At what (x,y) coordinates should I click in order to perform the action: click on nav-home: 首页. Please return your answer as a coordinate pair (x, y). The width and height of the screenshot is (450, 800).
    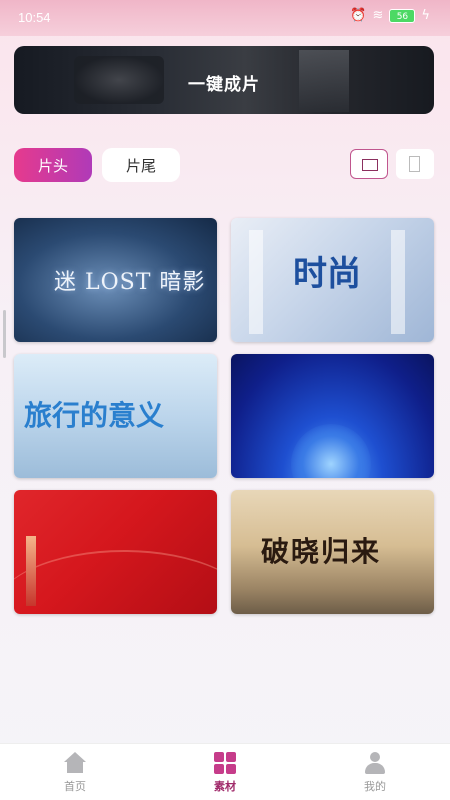
    Looking at the image, I should click on (75, 772).